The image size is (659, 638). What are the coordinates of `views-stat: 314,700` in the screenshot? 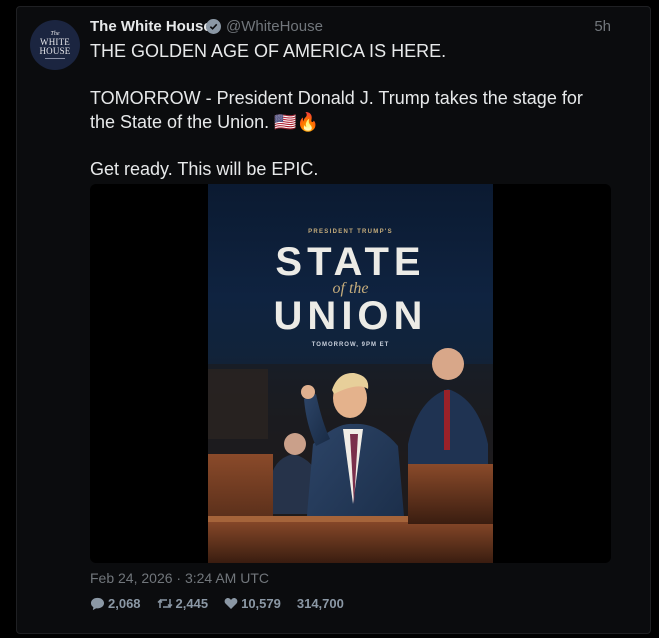 It's located at (320, 603).